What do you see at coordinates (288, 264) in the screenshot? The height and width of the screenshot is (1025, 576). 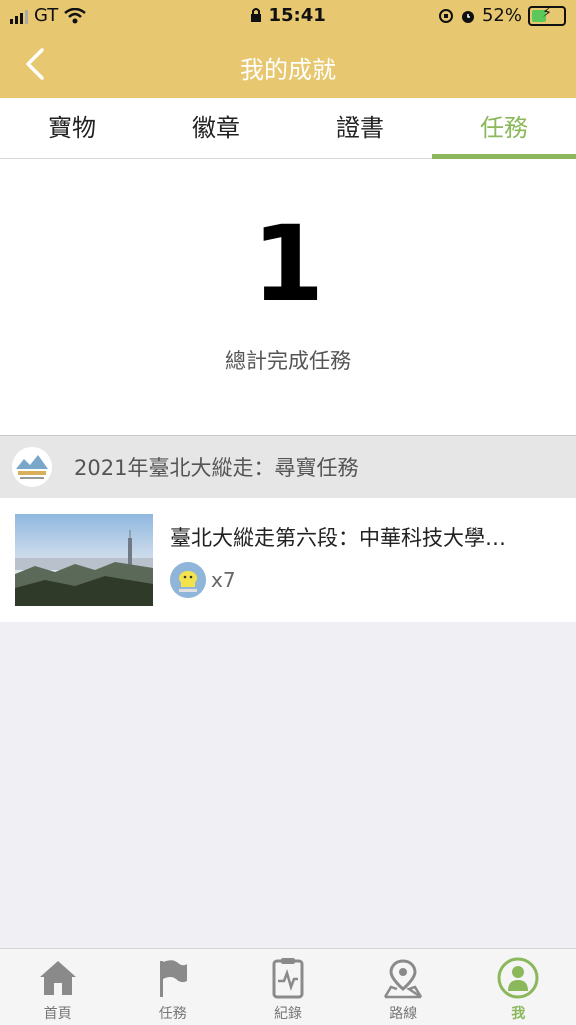 I see `completed-count: 1` at bounding box center [288, 264].